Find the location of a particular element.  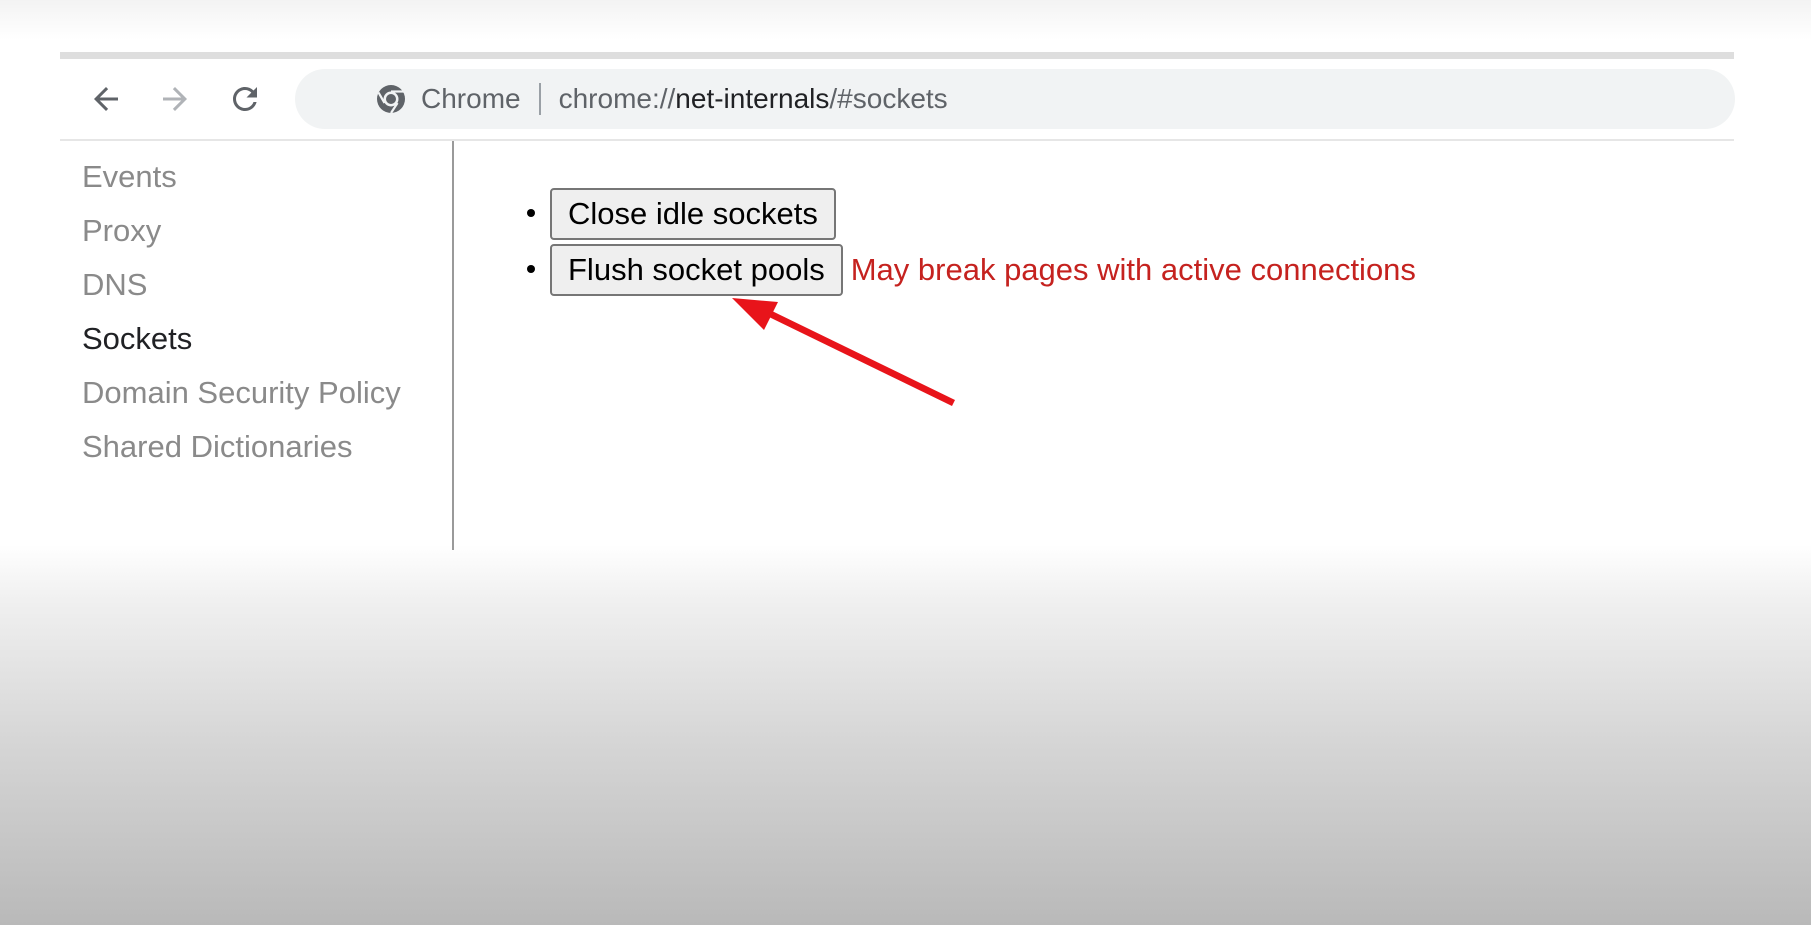

sidebar-item-dns: DNS is located at coordinates (241, 285).